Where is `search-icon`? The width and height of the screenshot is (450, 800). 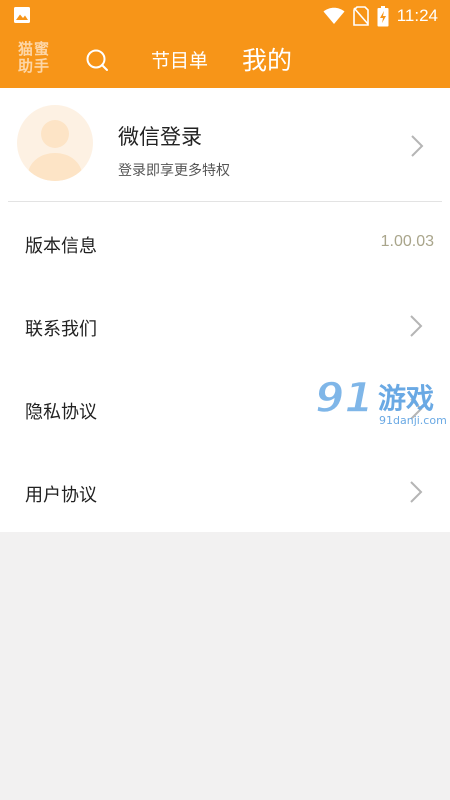
search-icon is located at coordinates (97, 60).